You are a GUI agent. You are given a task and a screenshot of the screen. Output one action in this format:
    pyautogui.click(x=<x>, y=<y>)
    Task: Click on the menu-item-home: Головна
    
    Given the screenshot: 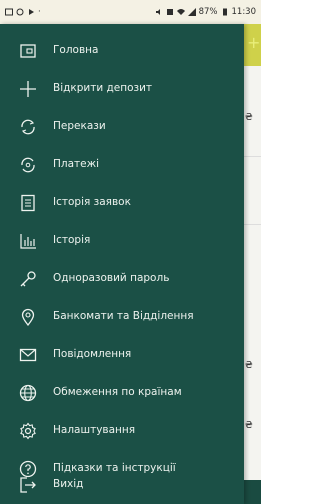 What is the action you would take?
    pyautogui.click(x=122, y=51)
    